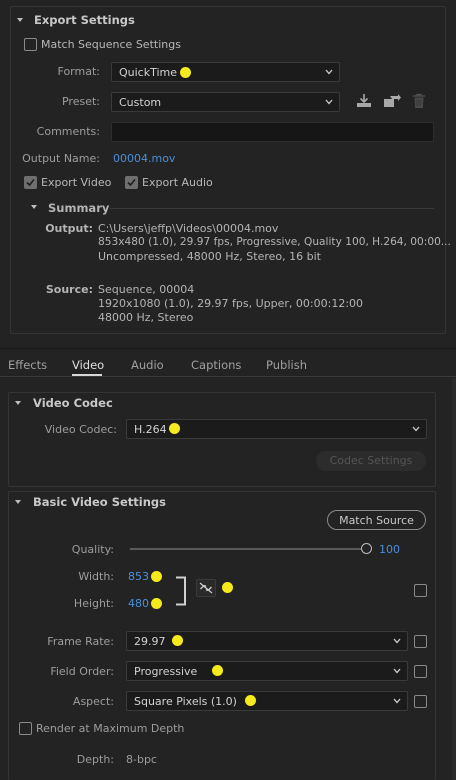 The width and height of the screenshot is (456, 780). I want to click on export-audio-checkbox, so click(131, 182).